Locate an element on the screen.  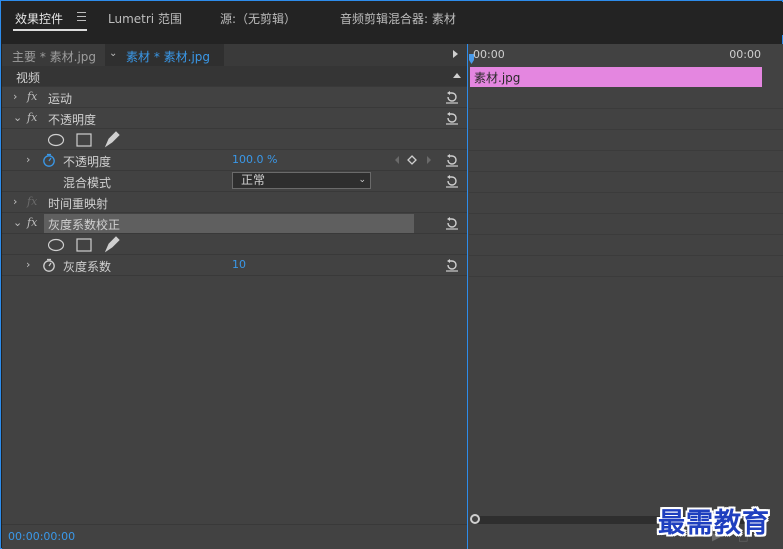
show-timeline-toggle-icon is located at coordinates (455, 54).